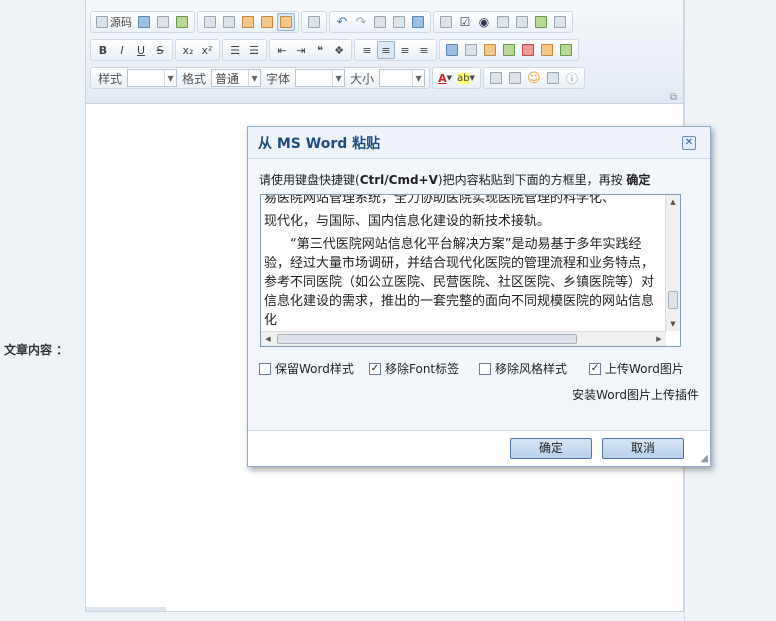 This screenshot has width=776, height=621. Describe the element at coordinates (659, 339) in the screenshot. I see `scroll-right-icon: ▶` at that location.